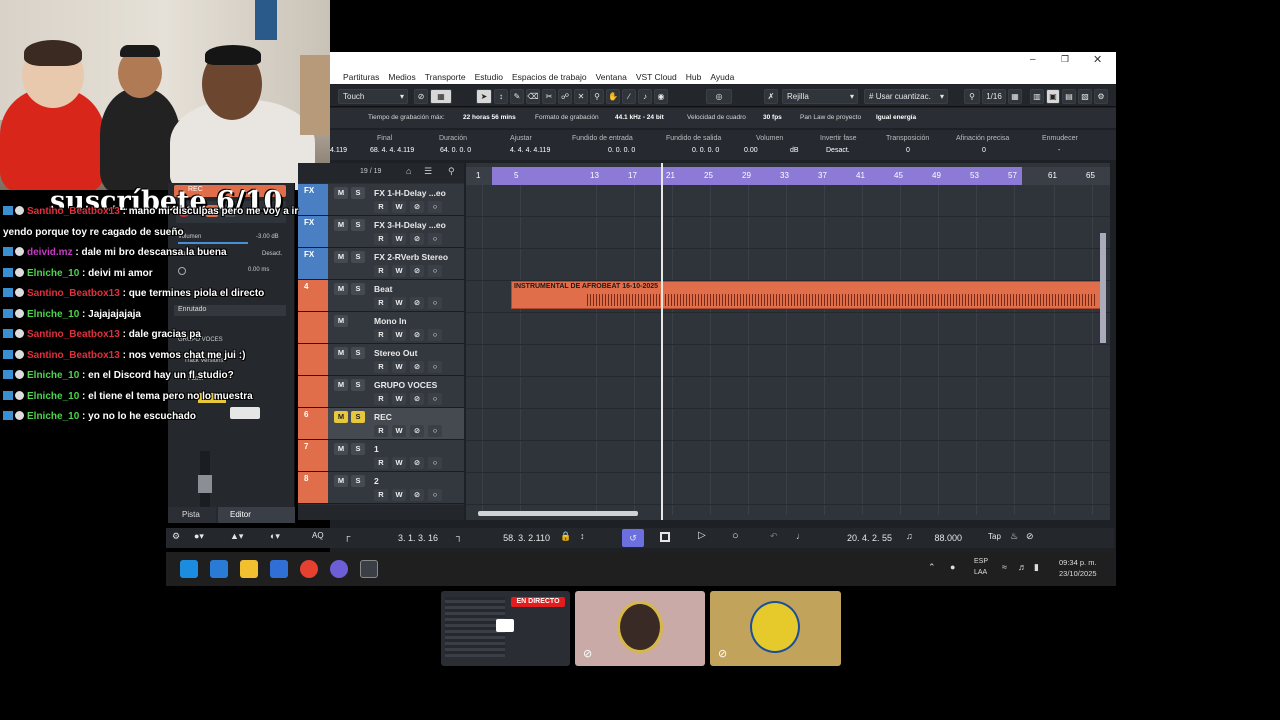 Image resolution: width=1280 pixels, height=720 pixels. Describe the element at coordinates (774, 536) in the screenshot. I see `pre-roll-icon: ↶` at that location.